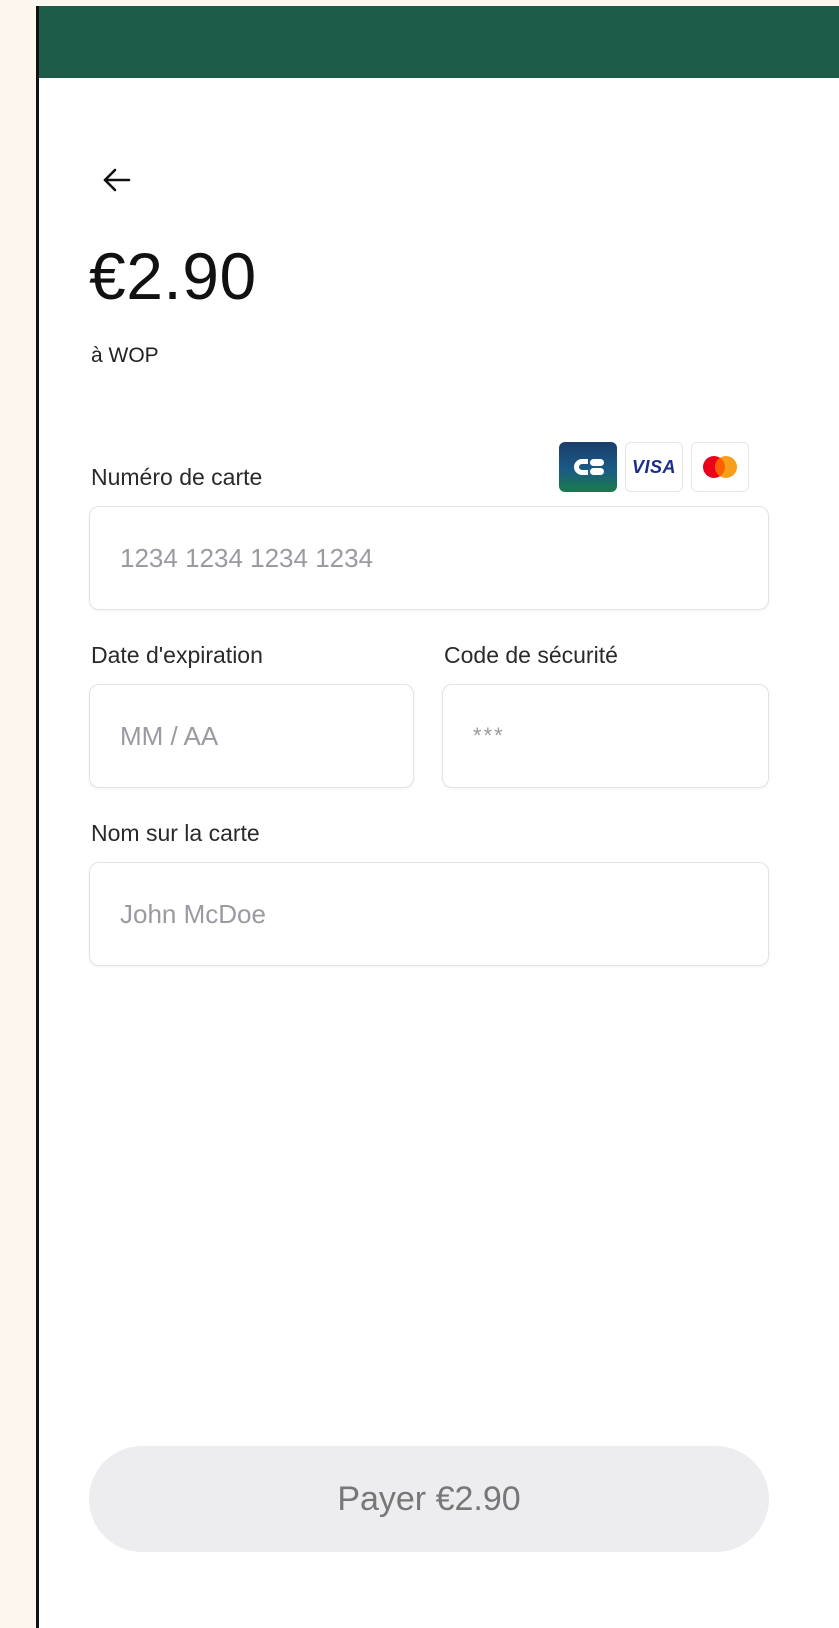  I want to click on cb-logo-mark, so click(589, 467).